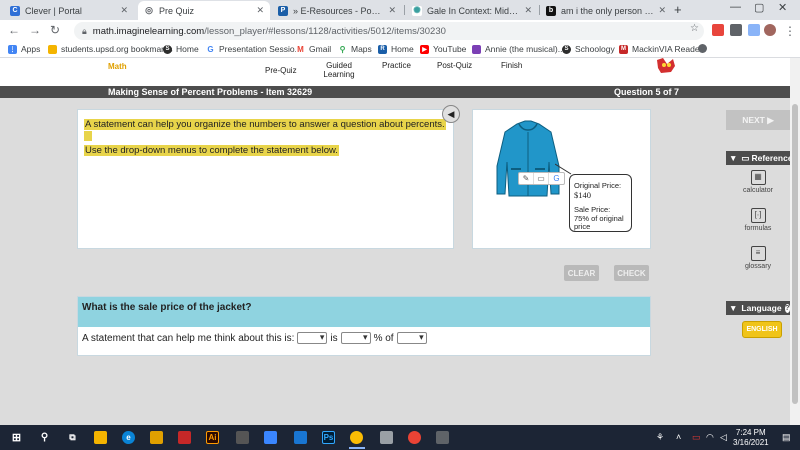  What do you see at coordinates (754, 30) in the screenshot?
I see `puzzle-icon` at bounding box center [754, 30].